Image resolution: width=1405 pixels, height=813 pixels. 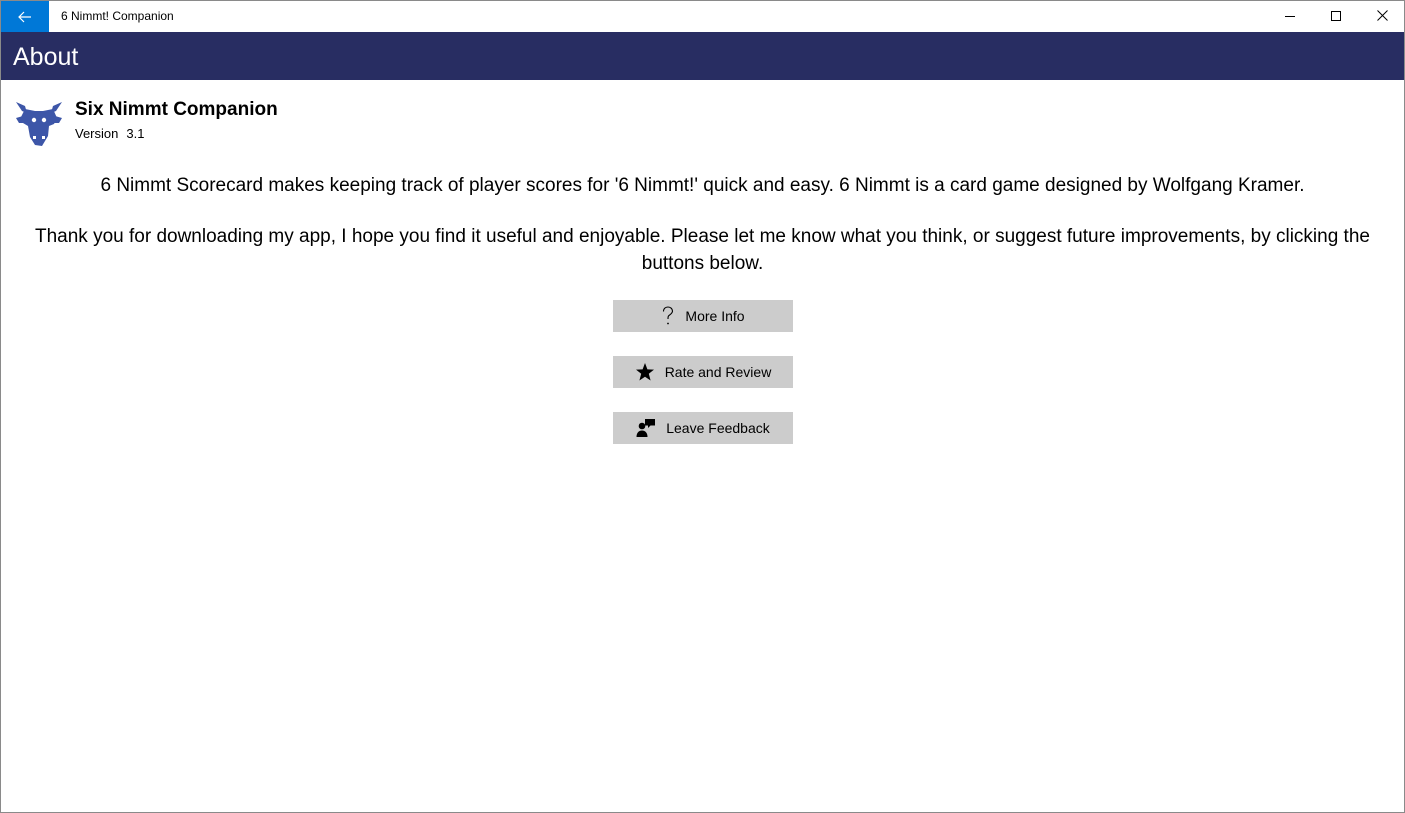 I want to click on feedback-icon, so click(x=646, y=428).